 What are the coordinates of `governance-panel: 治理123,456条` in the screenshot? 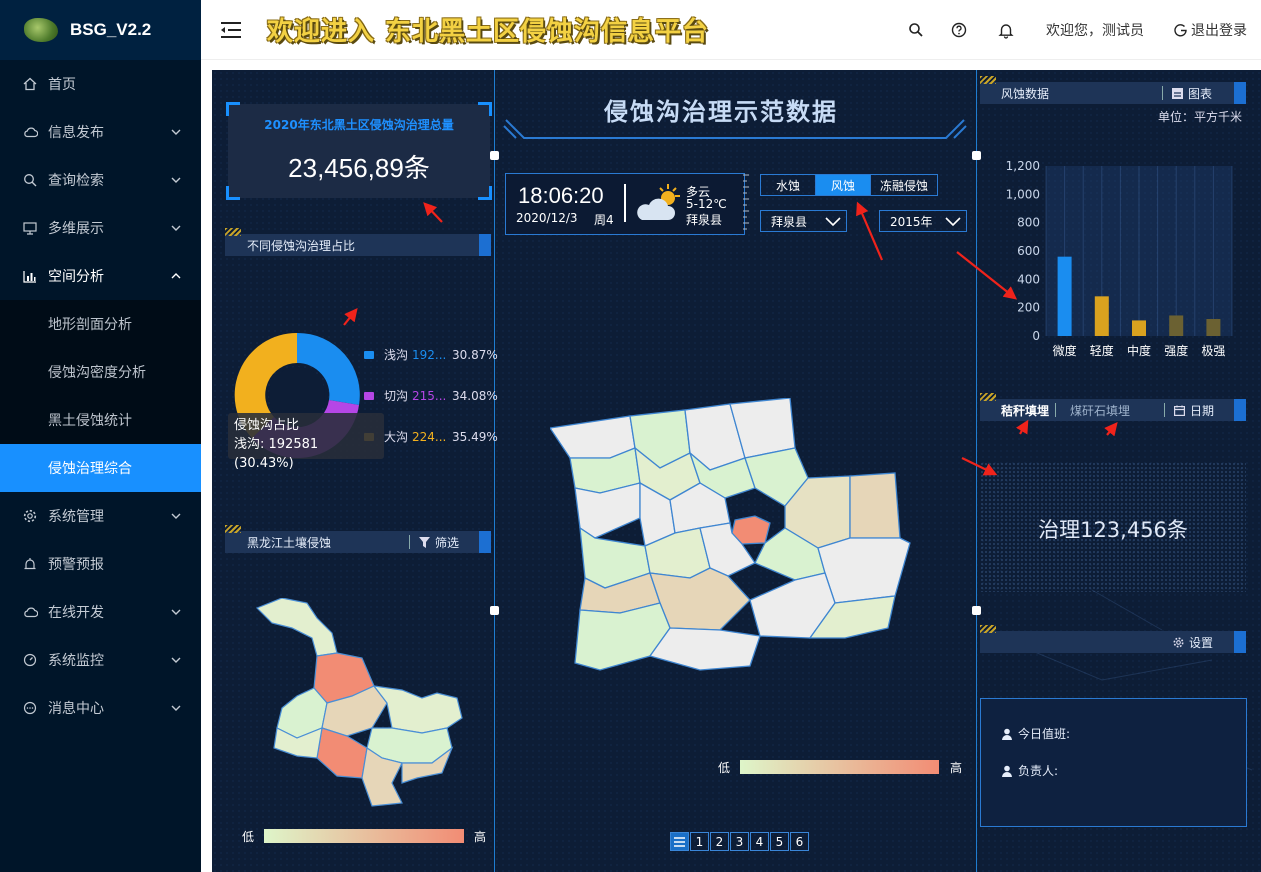 It's located at (1113, 527).